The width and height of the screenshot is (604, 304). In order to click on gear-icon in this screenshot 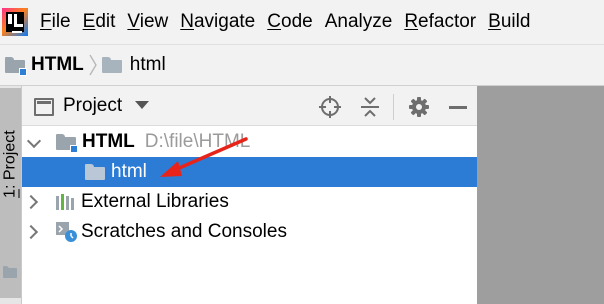, I will do `click(419, 107)`.